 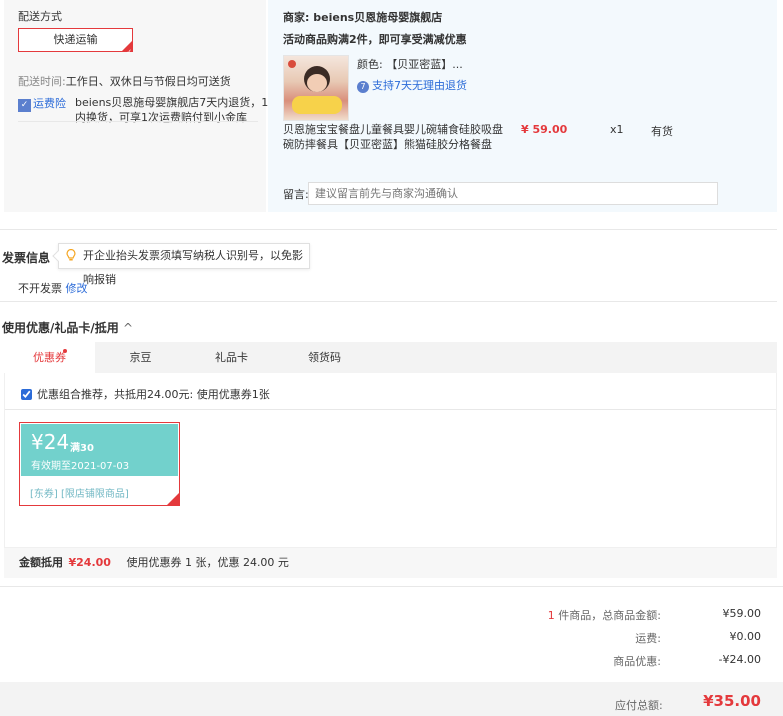 I want to click on tab-coupons: 优惠券, so click(x=49, y=357).